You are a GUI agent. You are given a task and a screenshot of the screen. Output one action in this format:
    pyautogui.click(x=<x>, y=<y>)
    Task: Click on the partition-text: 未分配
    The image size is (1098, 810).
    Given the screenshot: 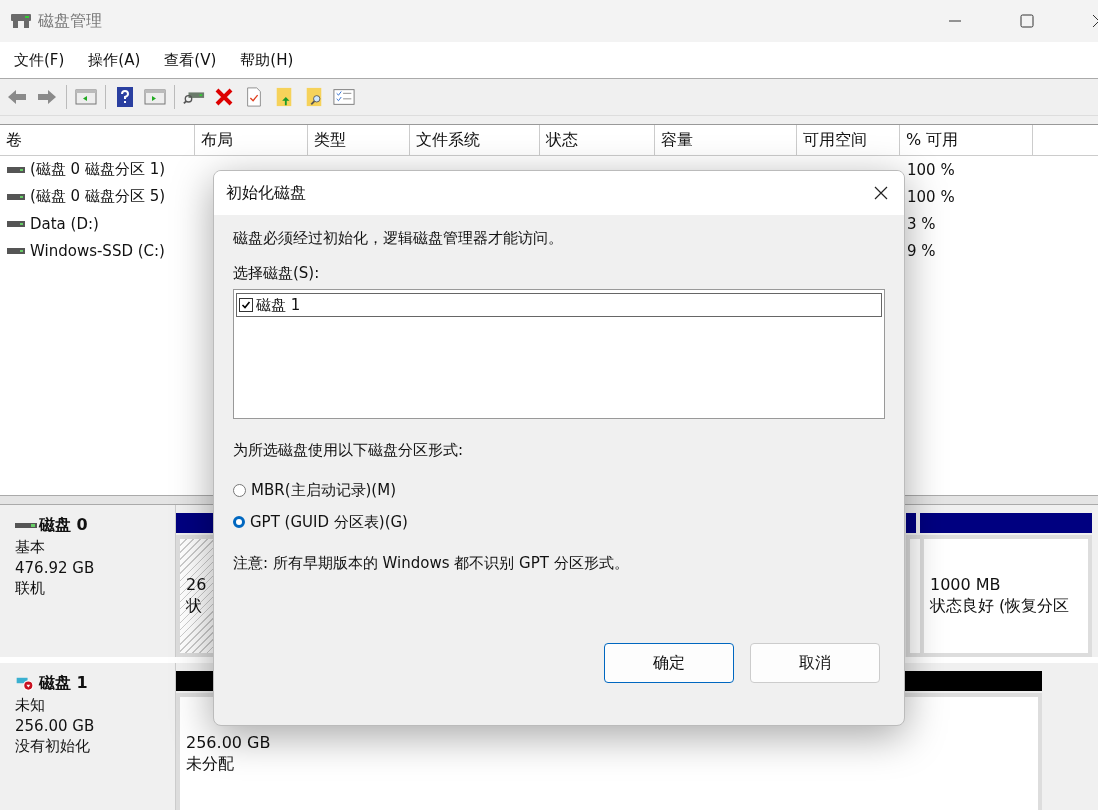 What is the action you would take?
    pyautogui.click(x=210, y=764)
    